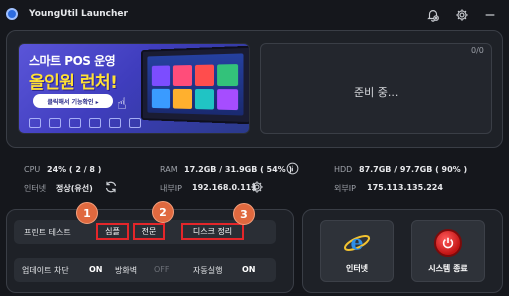 The height and width of the screenshot is (296, 509). I want to click on refresh-icon, so click(111, 187).